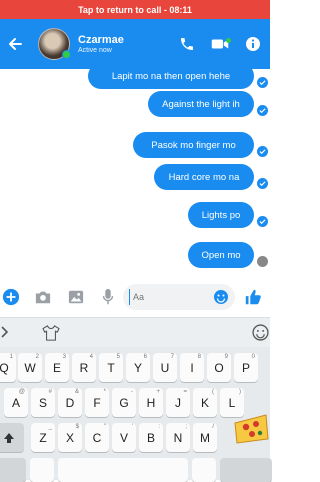  I want to click on key-label: S, so click(42, 402).